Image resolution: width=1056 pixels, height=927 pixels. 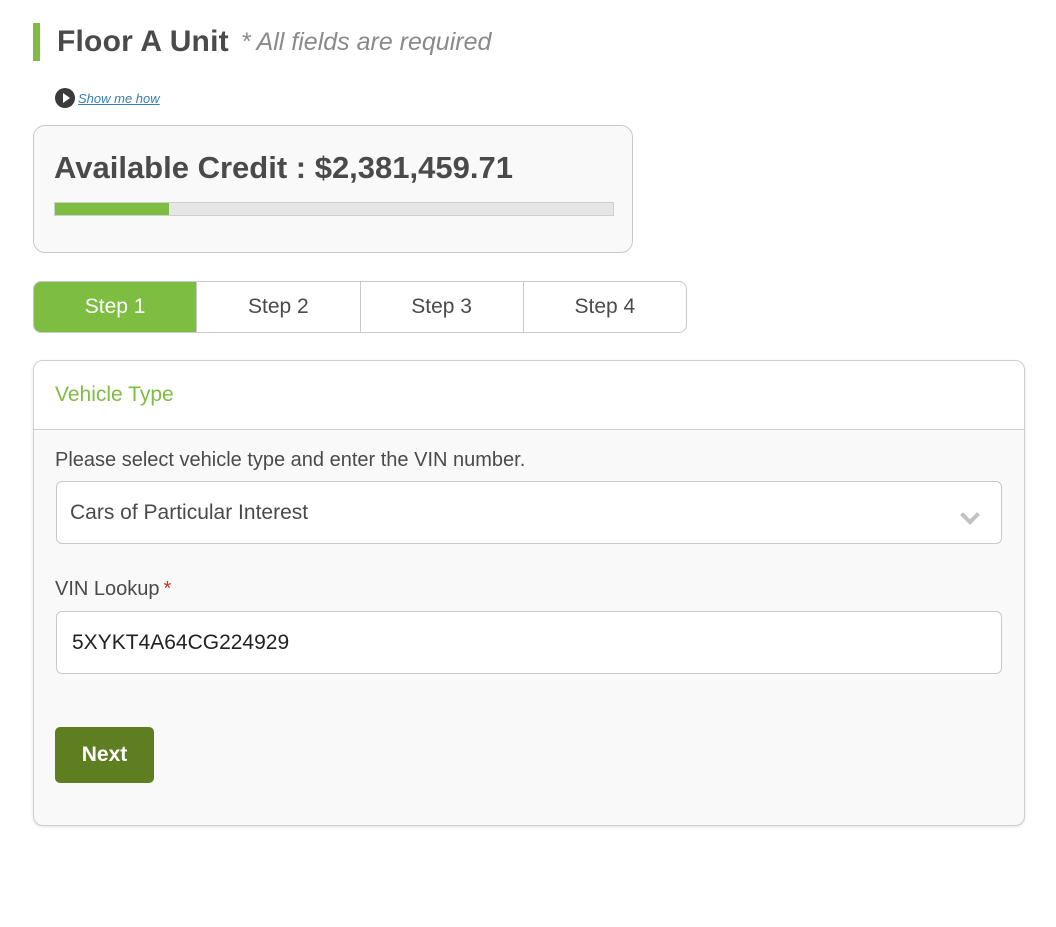 What do you see at coordinates (529, 512) in the screenshot?
I see `vehicle-type-select: Cars of Particular Interest` at bounding box center [529, 512].